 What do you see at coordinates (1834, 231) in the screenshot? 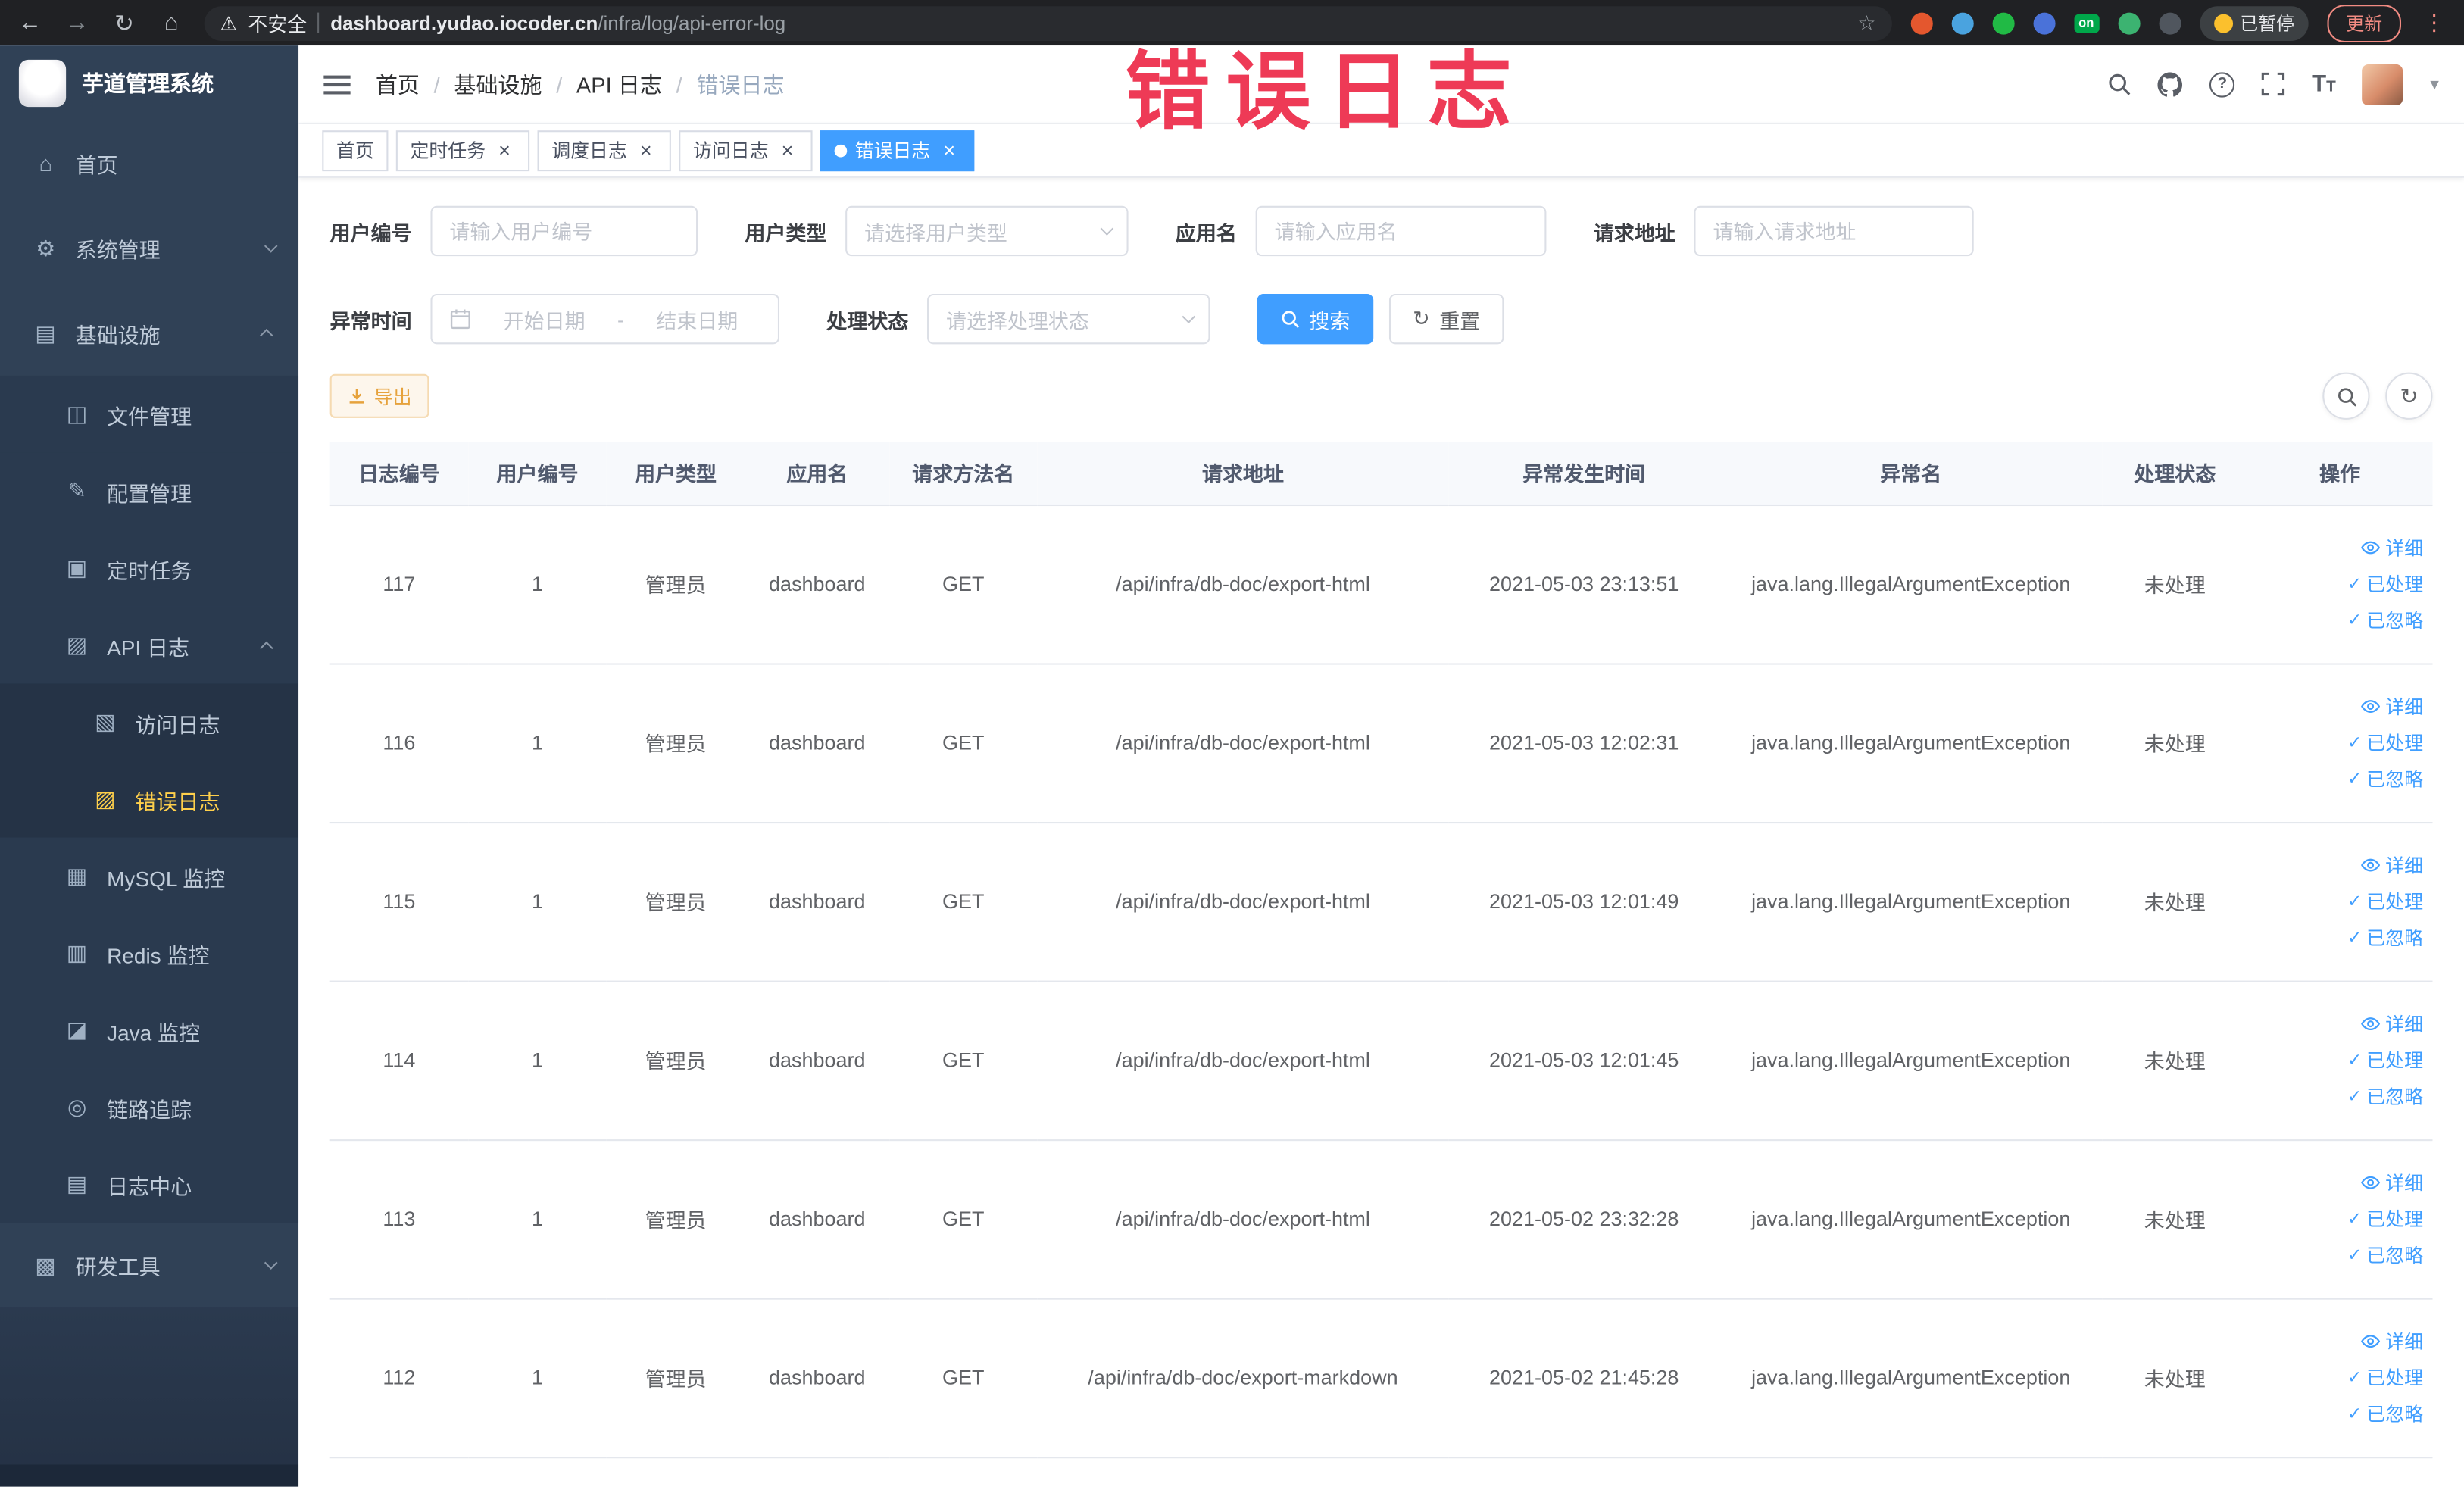
I see `request-url-input` at bounding box center [1834, 231].